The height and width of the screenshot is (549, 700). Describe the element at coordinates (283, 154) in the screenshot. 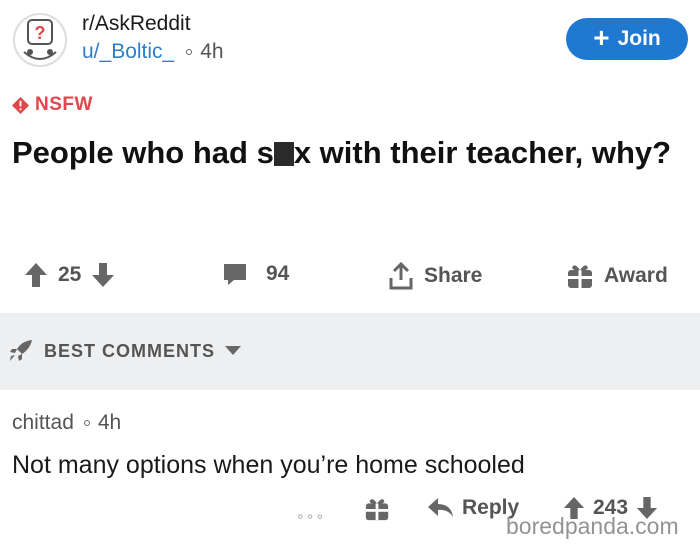

I see `censor-block` at that location.